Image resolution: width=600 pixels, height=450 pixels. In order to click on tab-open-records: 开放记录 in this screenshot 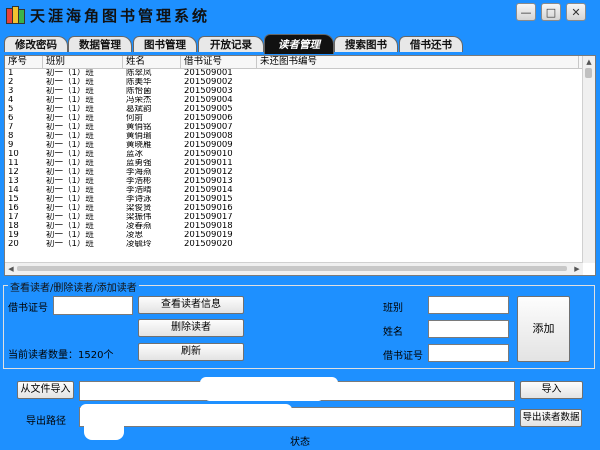, I will do `click(231, 44)`.